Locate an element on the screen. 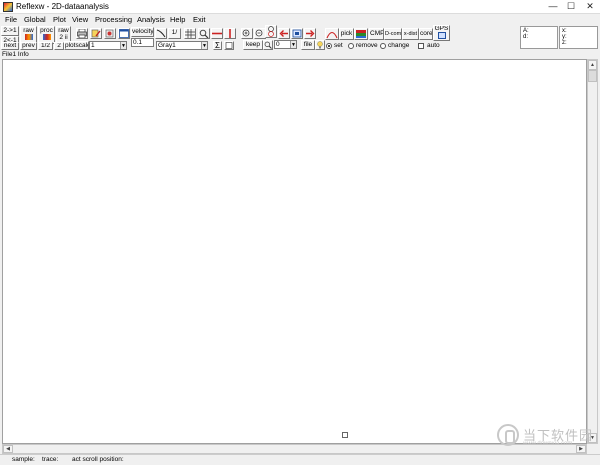 Image resolution: width=600 pixels, height=465 pixels. grid-icon is located at coordinates (190, 33).